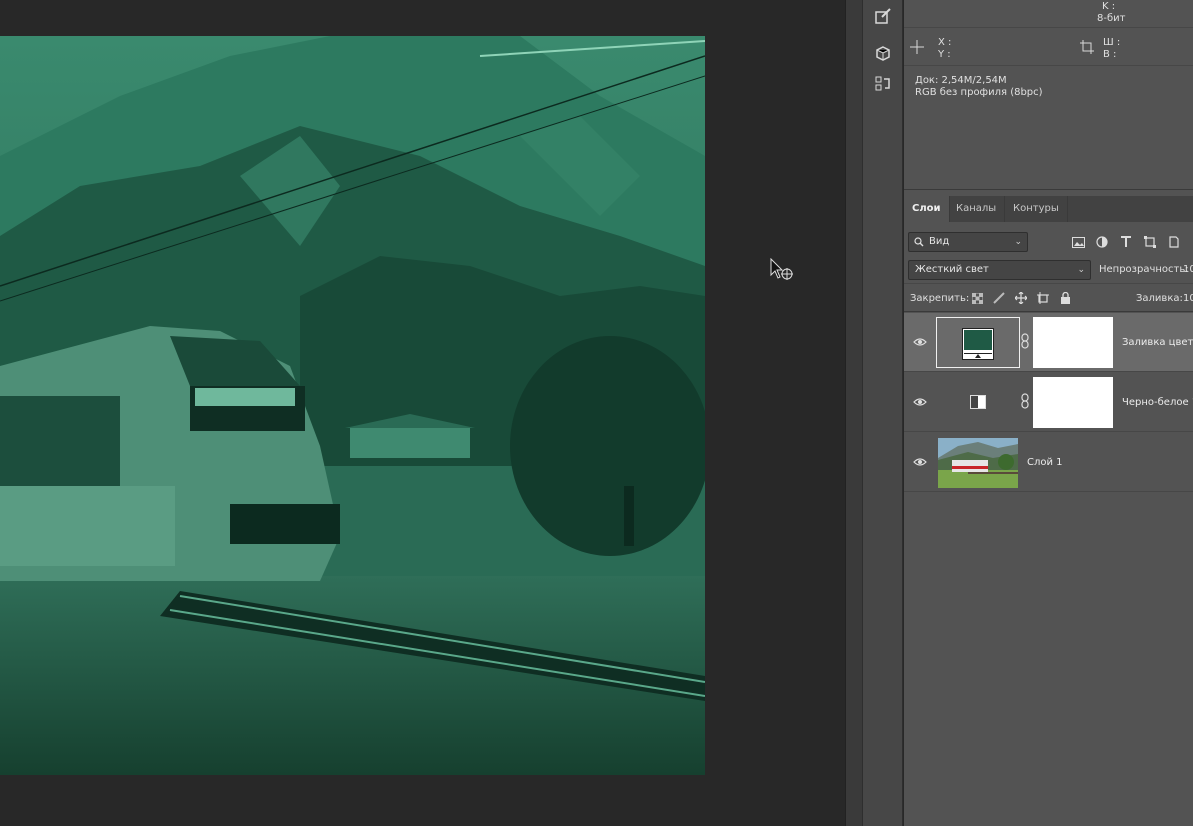 Image resolution: width=1193 pixels, height=826 pixels. Describe the element at coordinates (978, 402) in the screenshot. I see `black-white-adjustment-icon` at that location.